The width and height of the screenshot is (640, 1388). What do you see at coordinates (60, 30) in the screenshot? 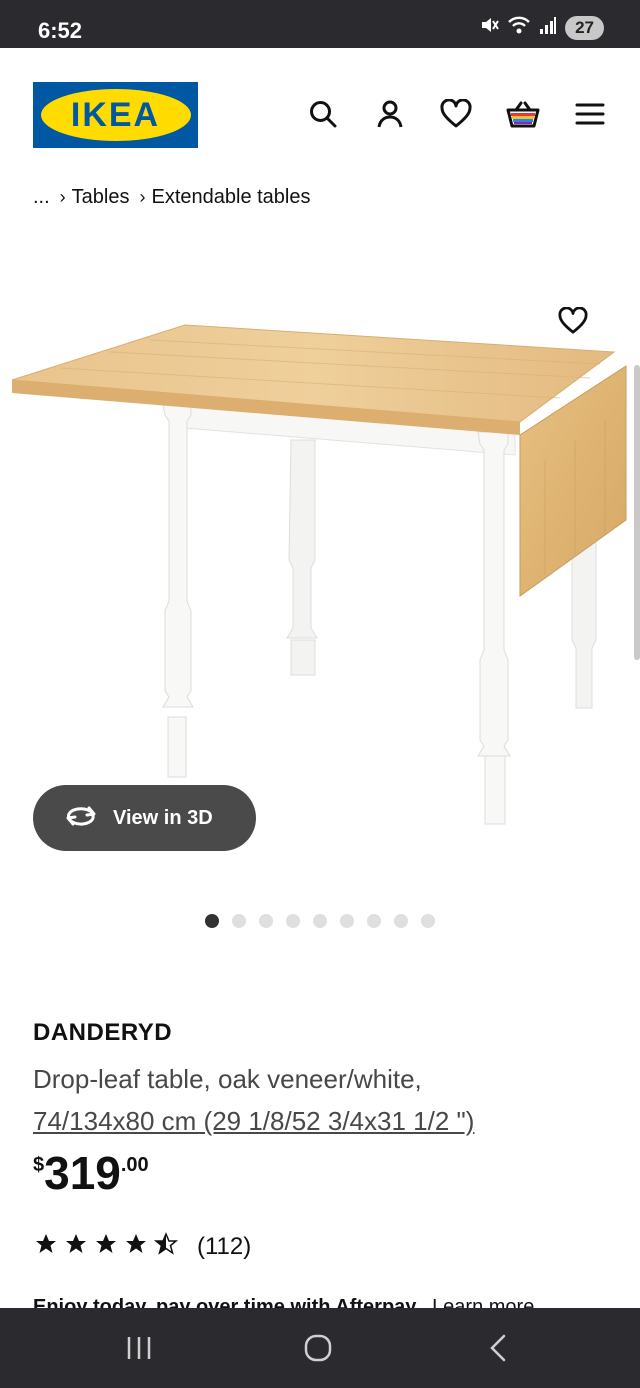
I see `status-time: 6:52` at bounding box center [60, 30].